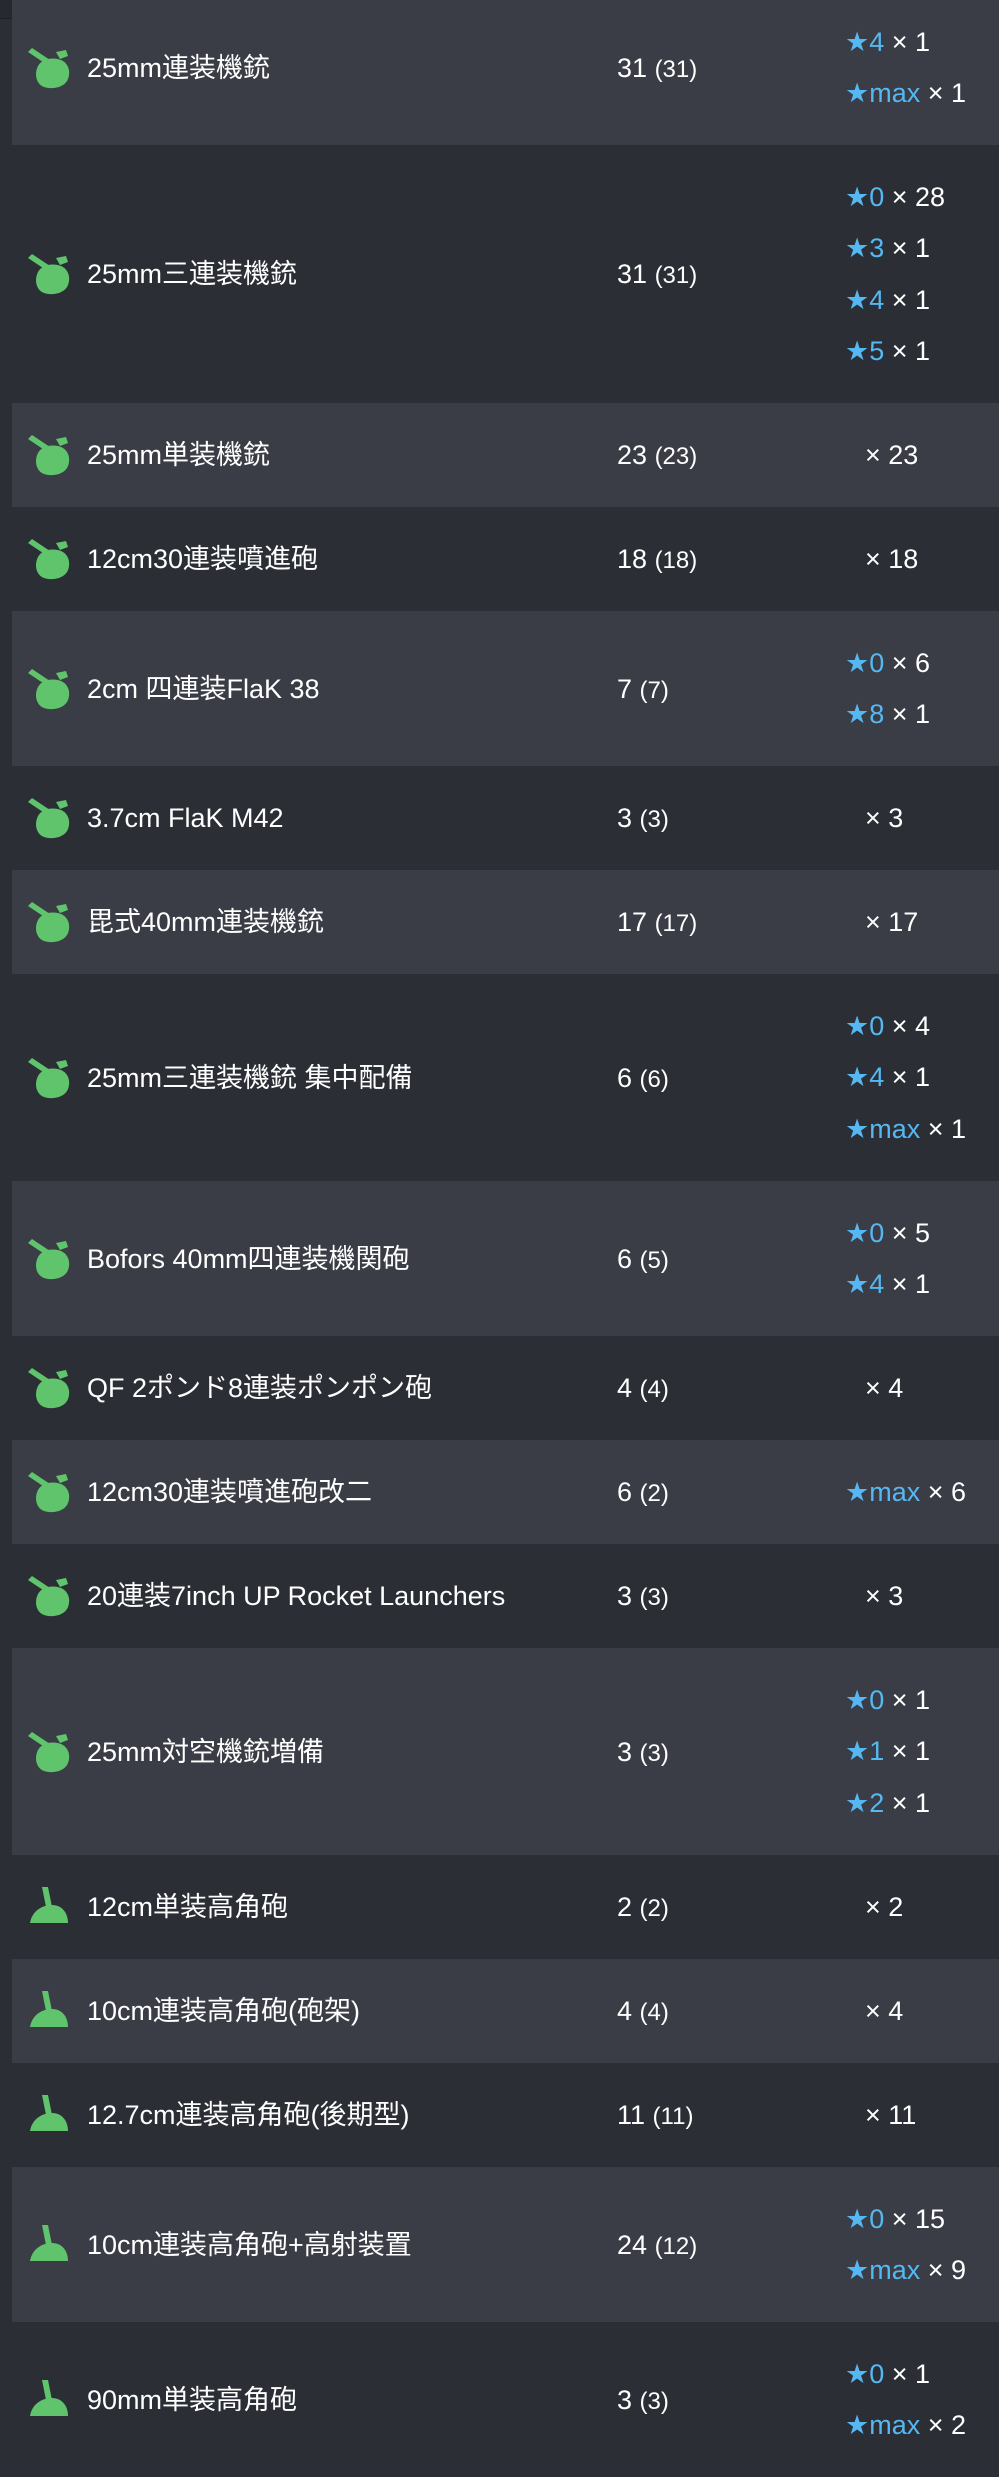 This screenshot has height=2477, width=999. I want to click on count-total: 7, so click(625, 688).